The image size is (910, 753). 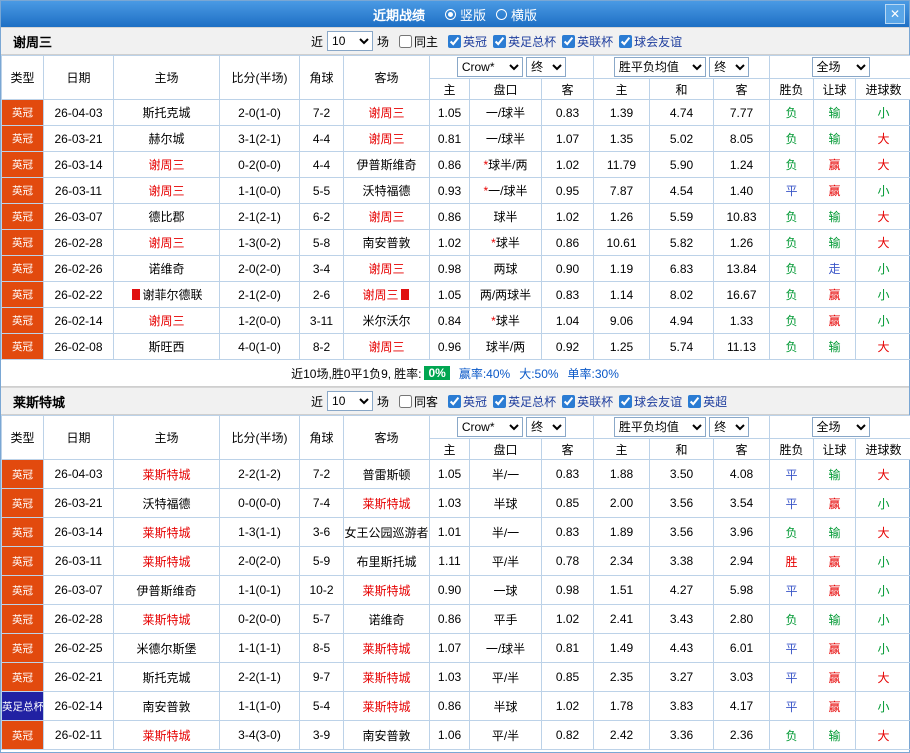 What do you see at coordinates (166, 347) in the screenshot?
I see `team-name: 斯旺西` at bounding box center [166, 347].